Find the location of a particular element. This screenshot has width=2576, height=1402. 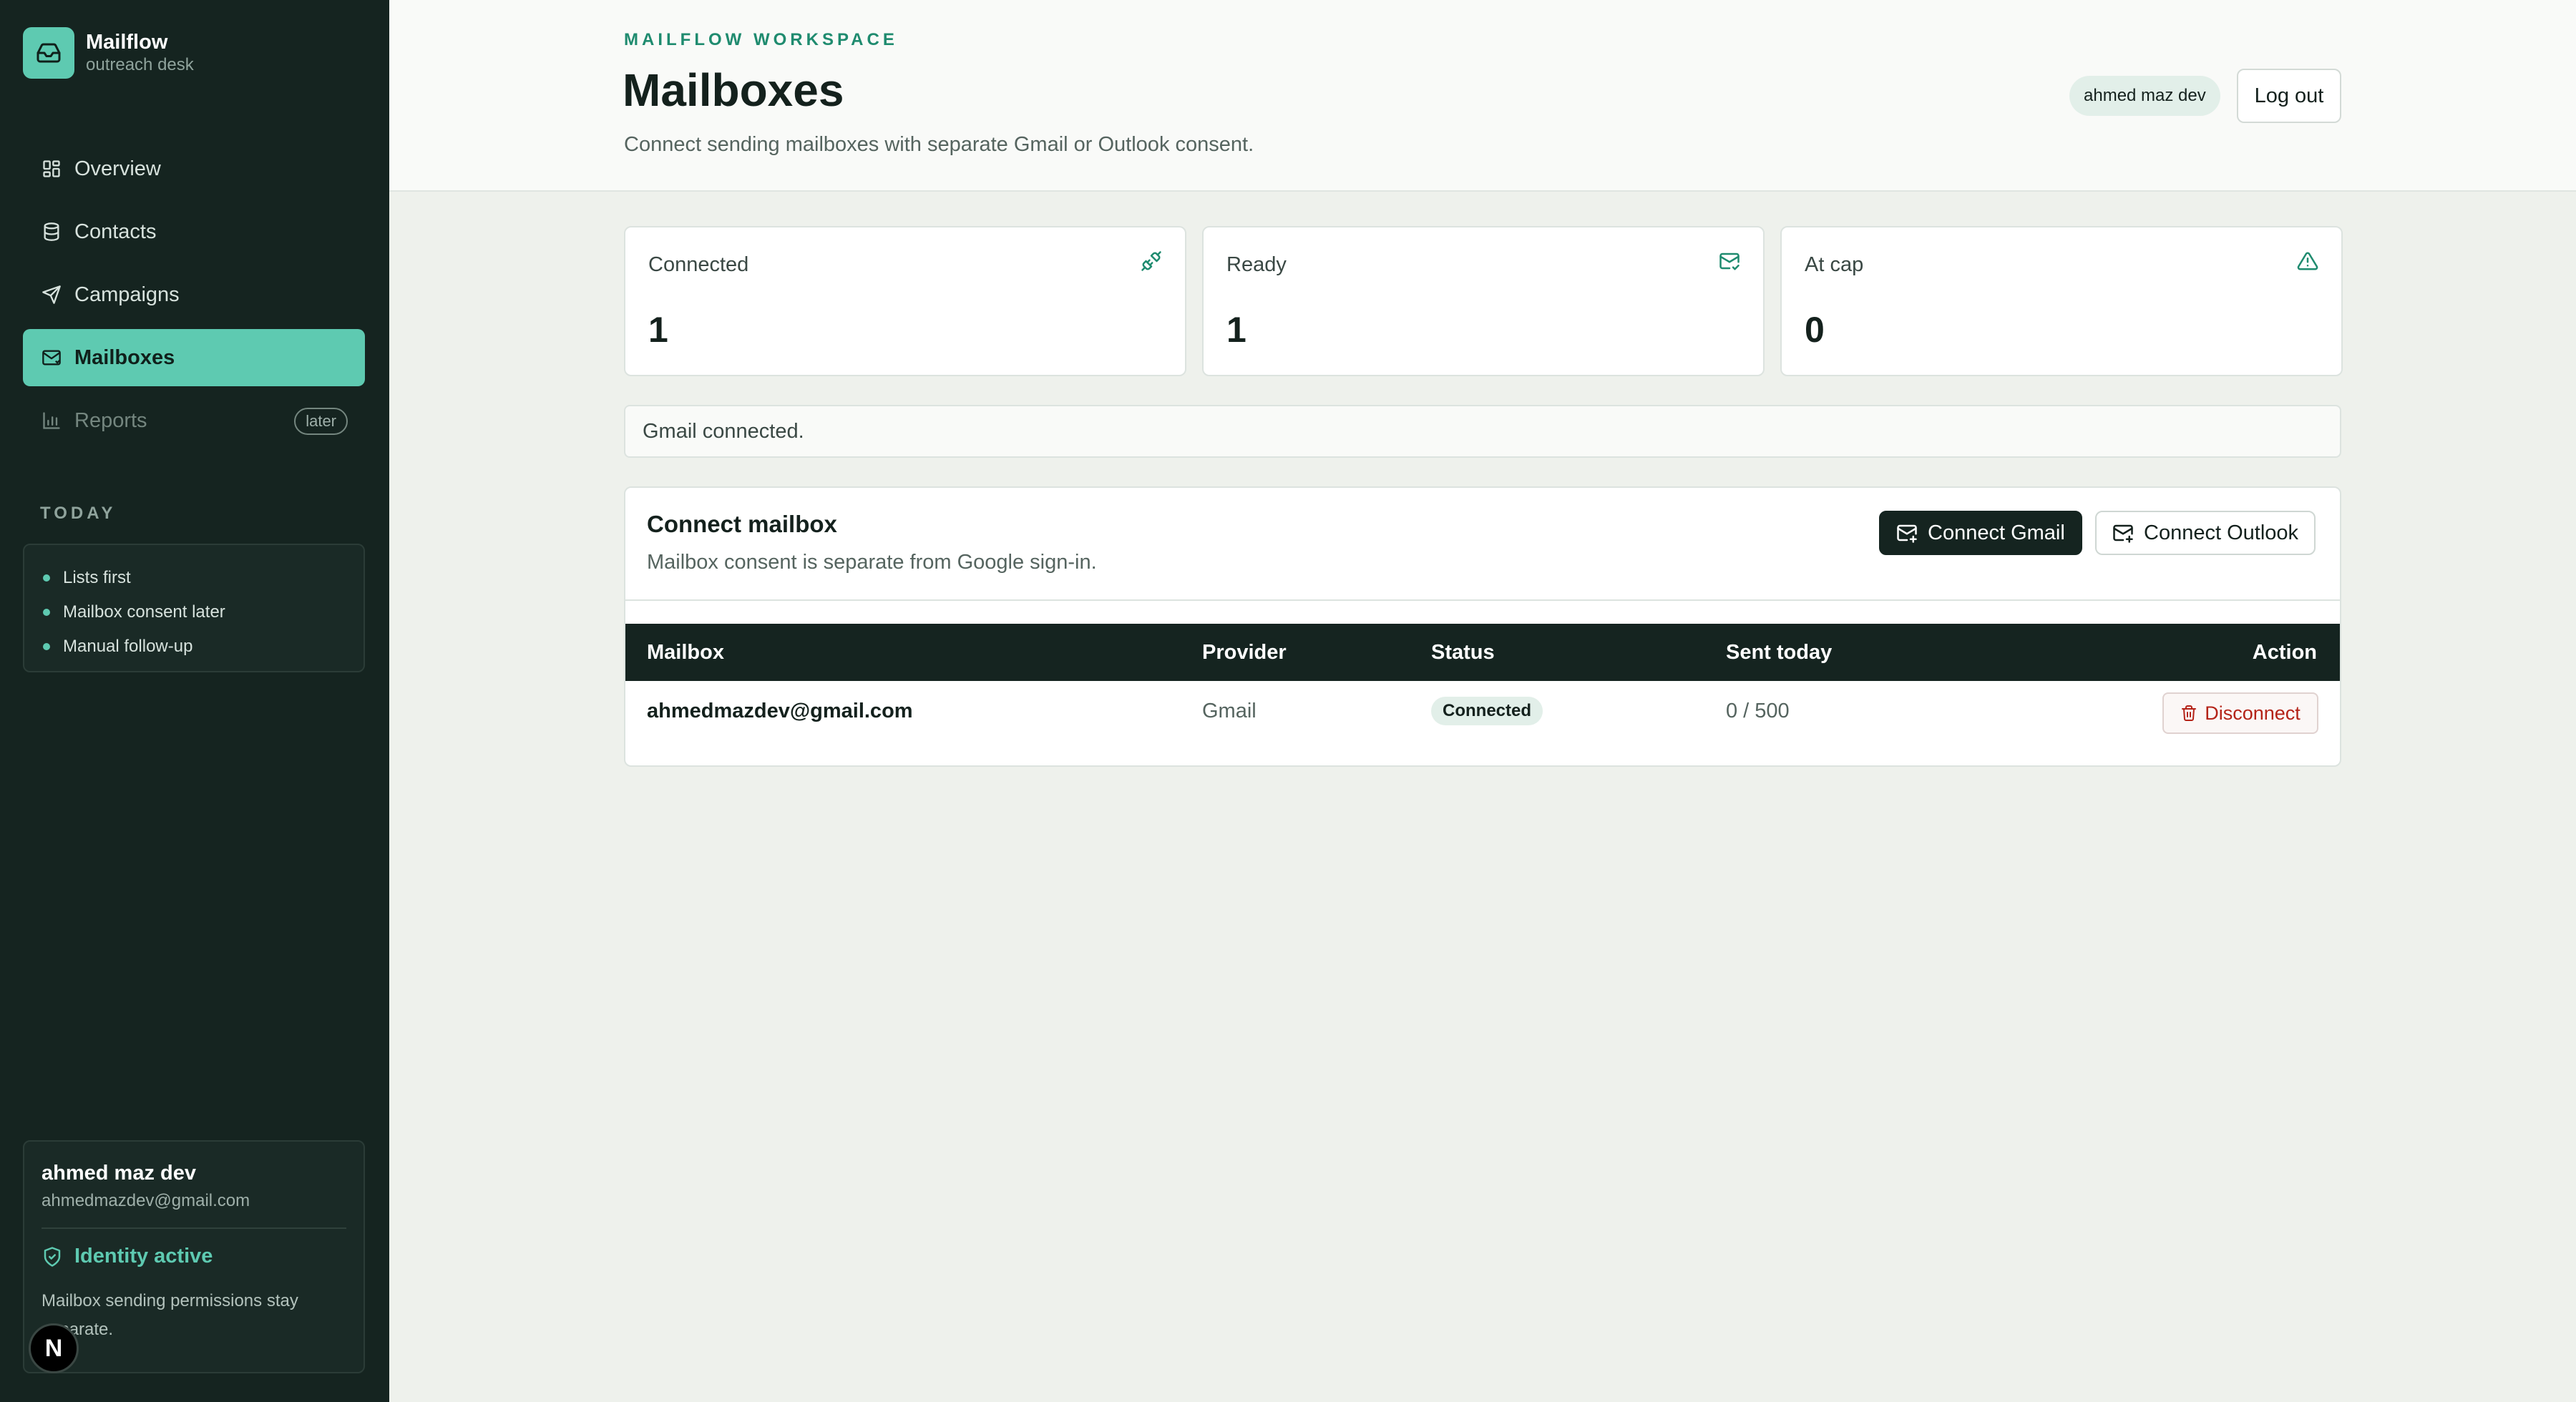

cell-mailbox: ahmedmazdev@gmail.com is located at coordinates (780, 711).